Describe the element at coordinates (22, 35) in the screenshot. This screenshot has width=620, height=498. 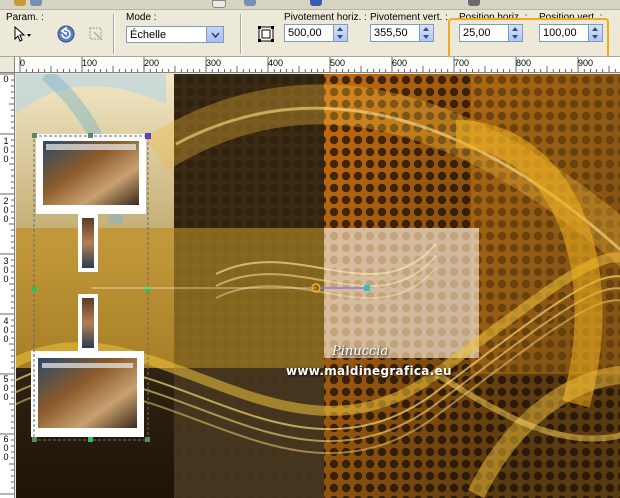
I see `arrow-cursor-icon` at that location.